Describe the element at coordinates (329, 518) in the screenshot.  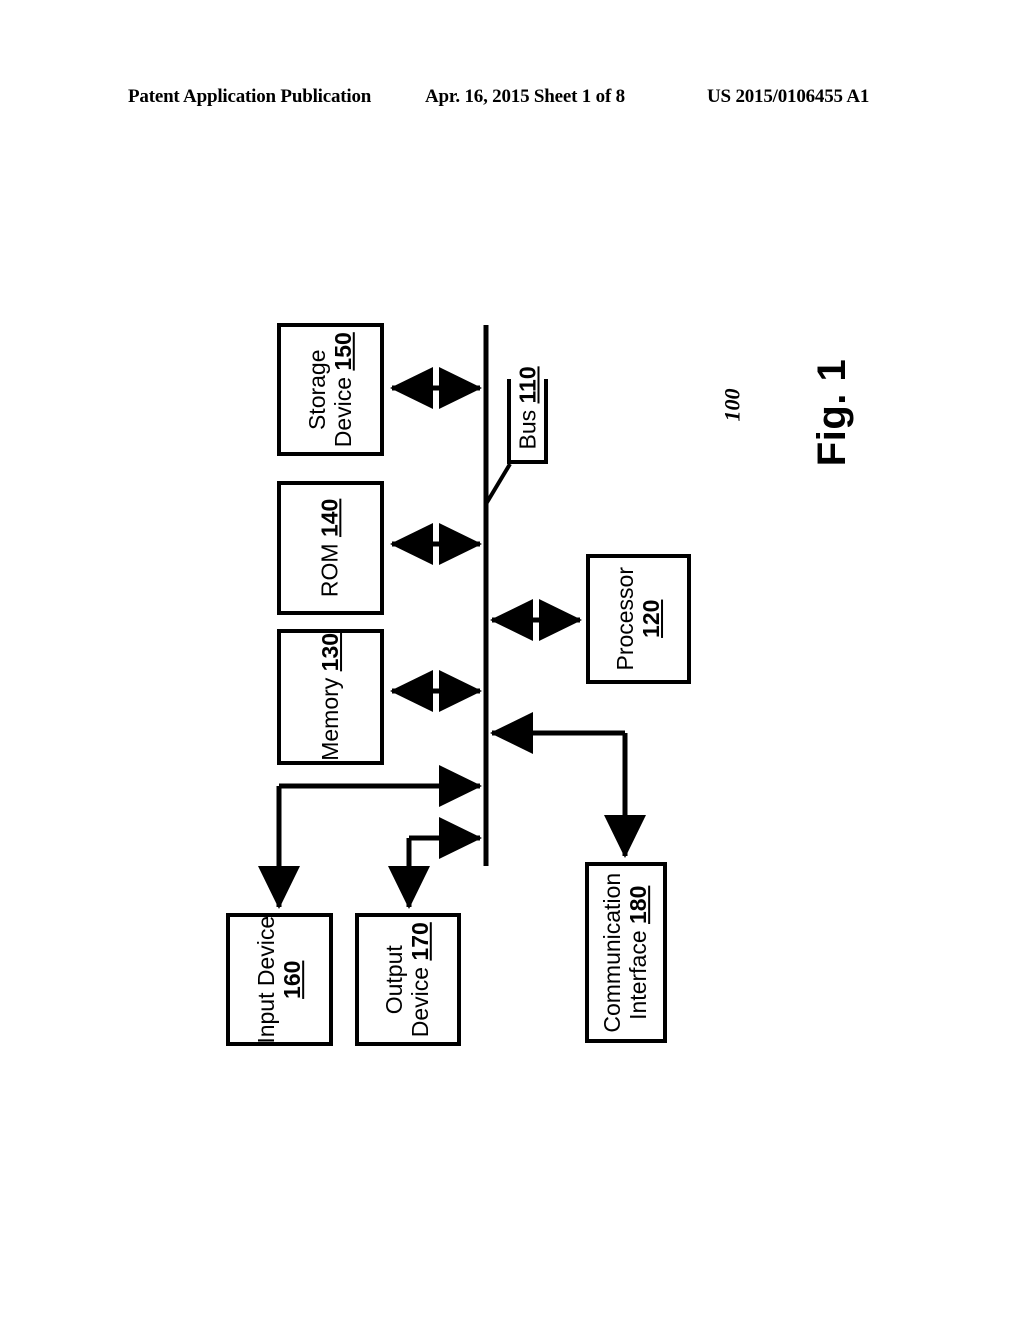
I see `rom-reference-number: 140` at that location.